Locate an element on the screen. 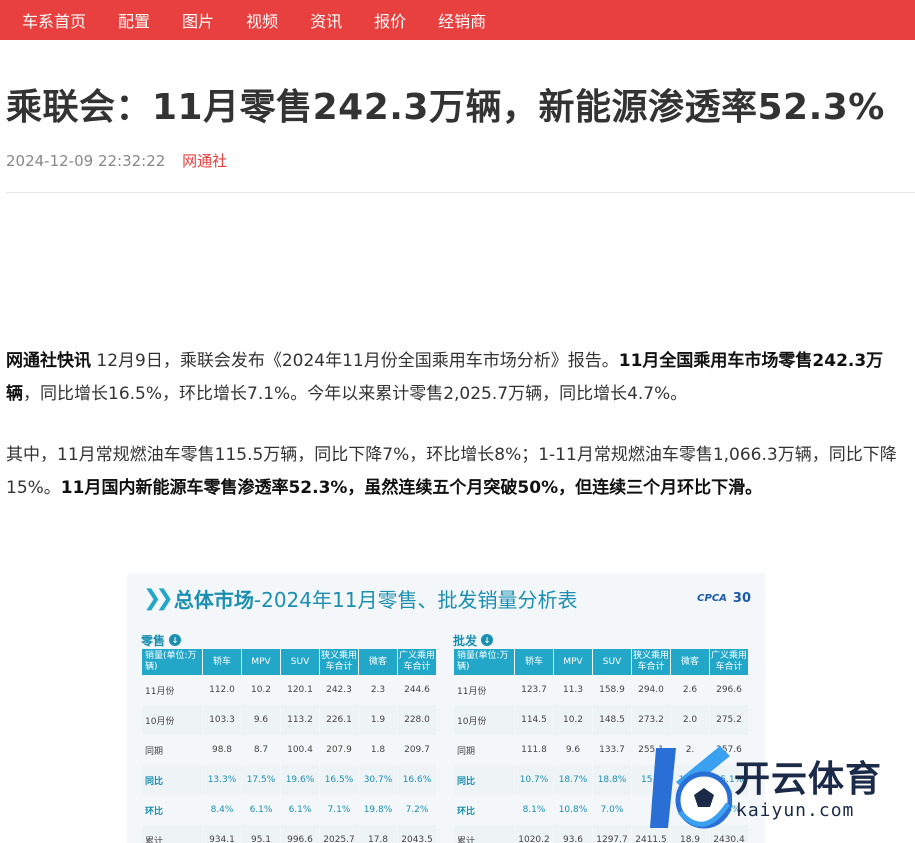 The height and width of the screenshot is (843, 915). table-row: 累计 934.1 95.1 996.6 2025.7 17.8 2043.5 is located at coordinates (289, 834).